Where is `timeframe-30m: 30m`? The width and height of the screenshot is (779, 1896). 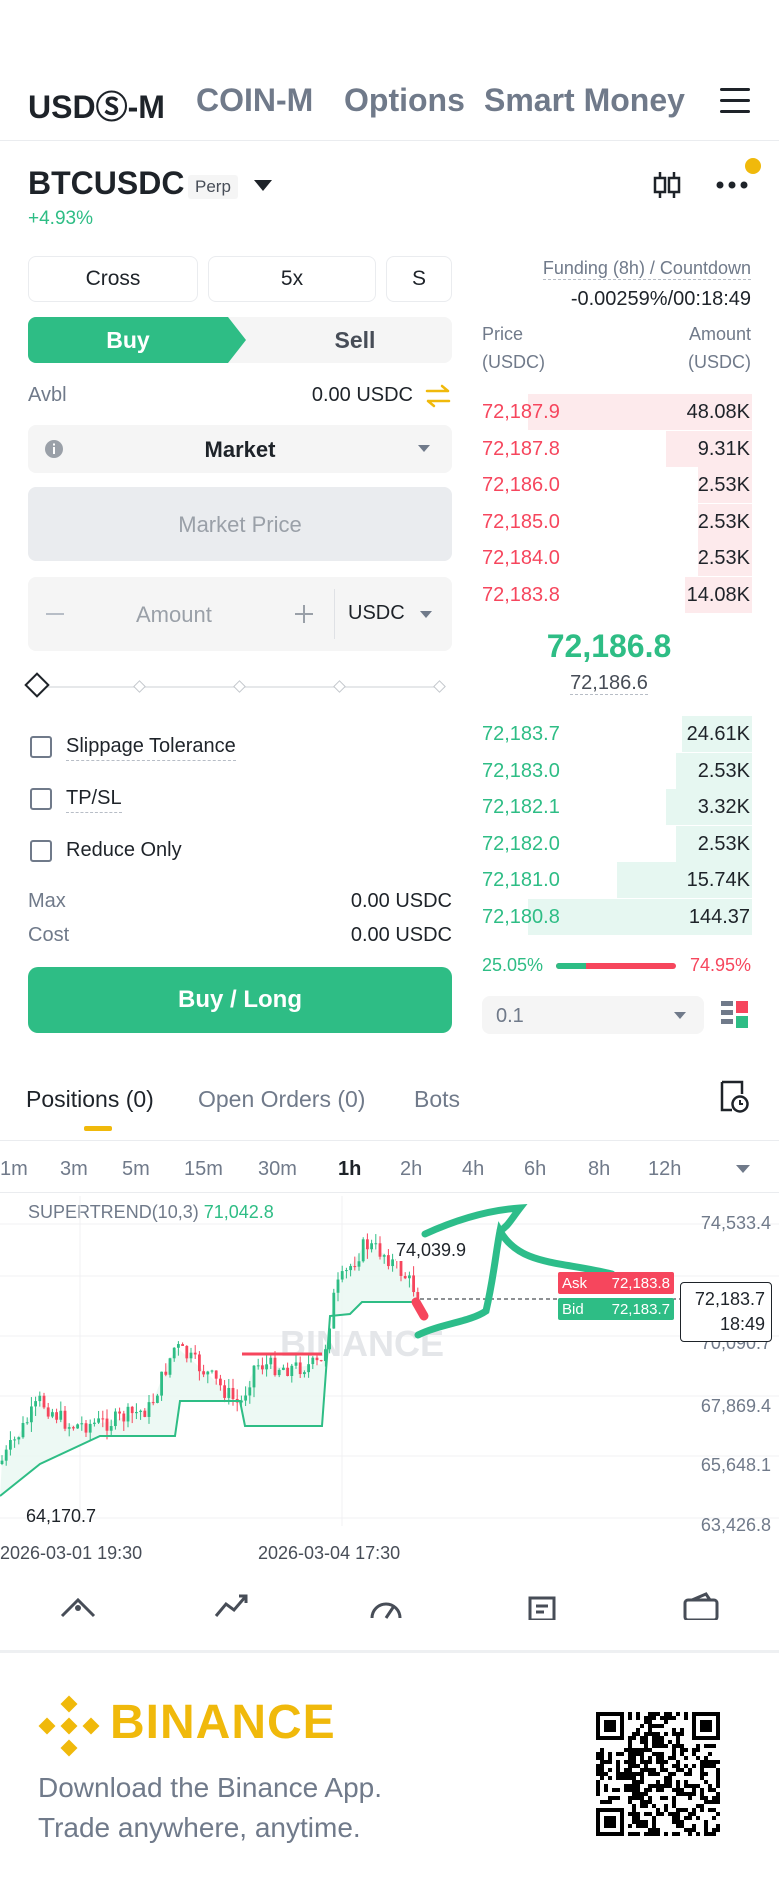
timeframe-30m: 30m is located at coordinates (277, 1169).